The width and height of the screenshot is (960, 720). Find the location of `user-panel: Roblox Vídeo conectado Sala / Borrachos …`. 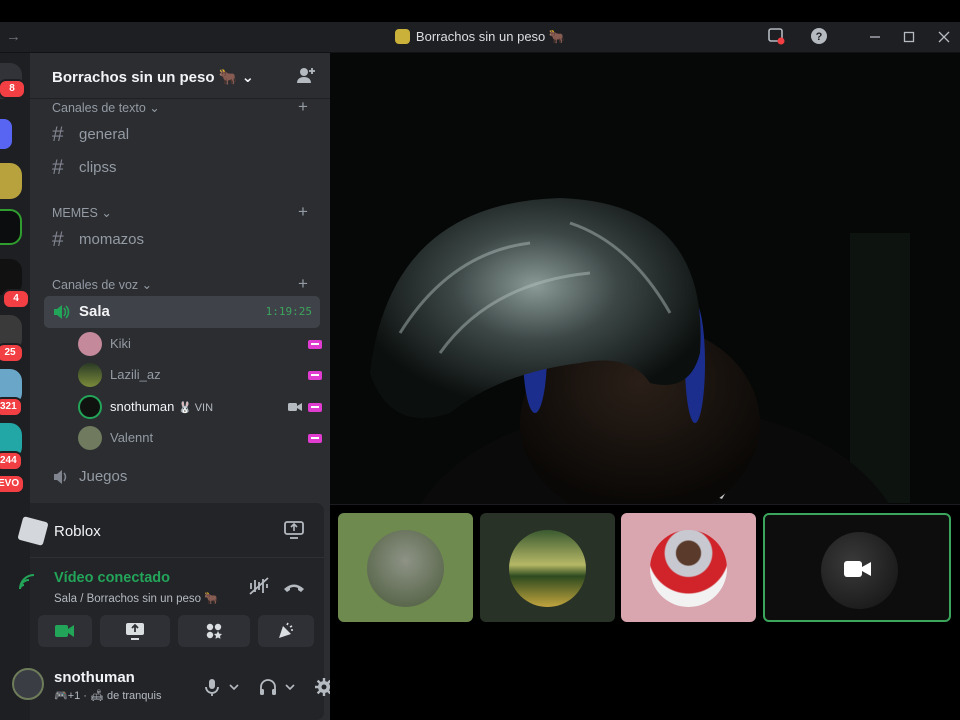

user-panel: Roblox Vídeo conectado Sala / Borrachos … is located at coordinates (172, 611).